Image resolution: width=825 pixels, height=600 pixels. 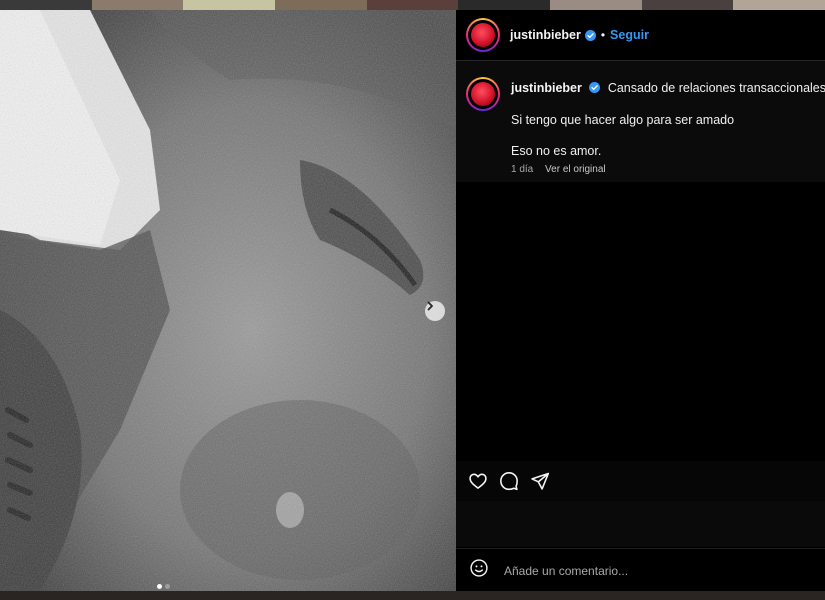 I want to click on caption-meta: 1 día Ver el original, so click(x=558, y=169).